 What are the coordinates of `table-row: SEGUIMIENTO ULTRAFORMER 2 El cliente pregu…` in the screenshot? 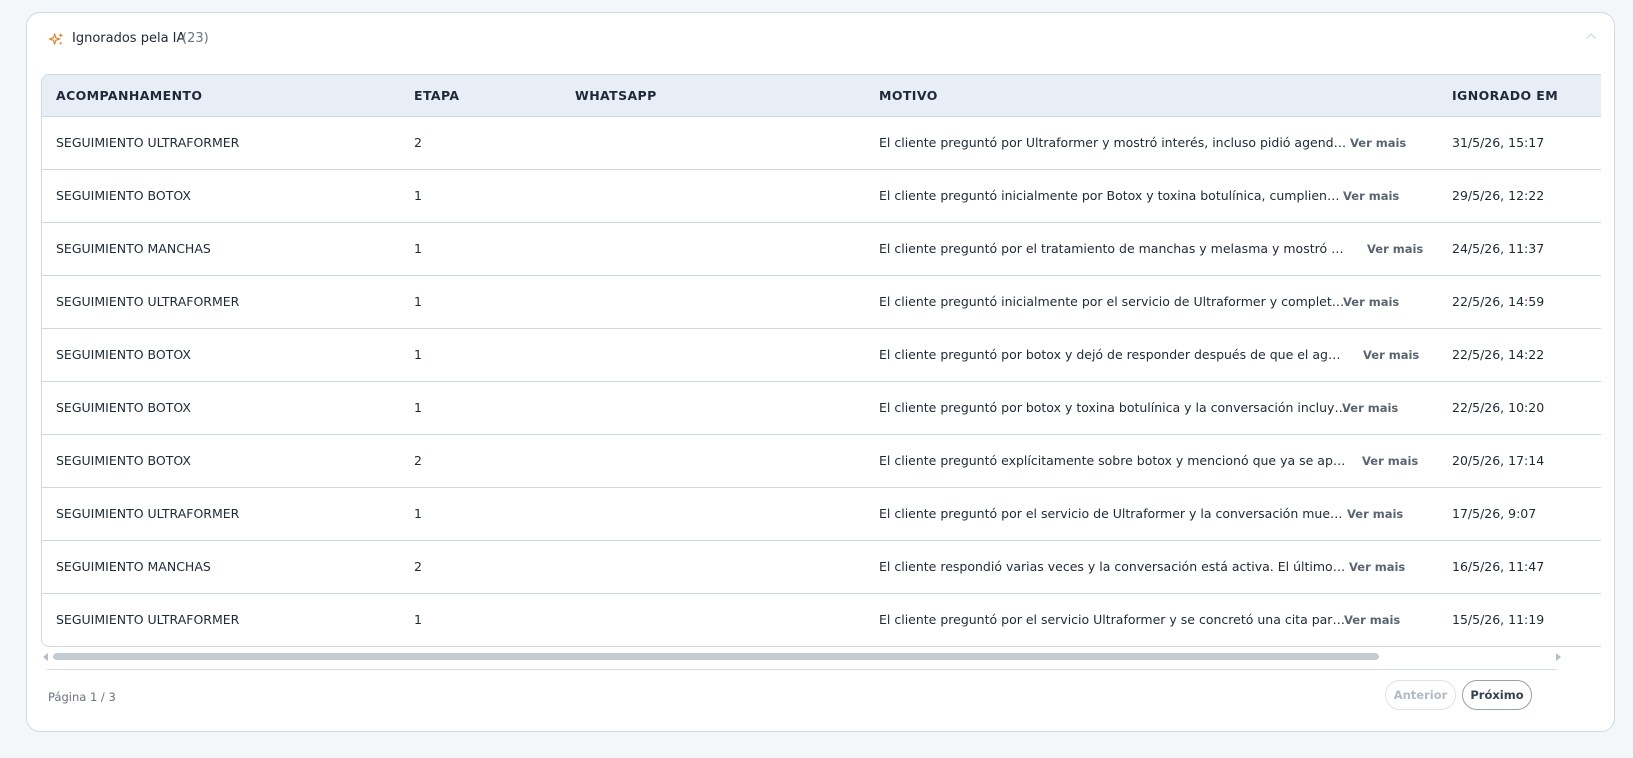 It's located at (821, 143).